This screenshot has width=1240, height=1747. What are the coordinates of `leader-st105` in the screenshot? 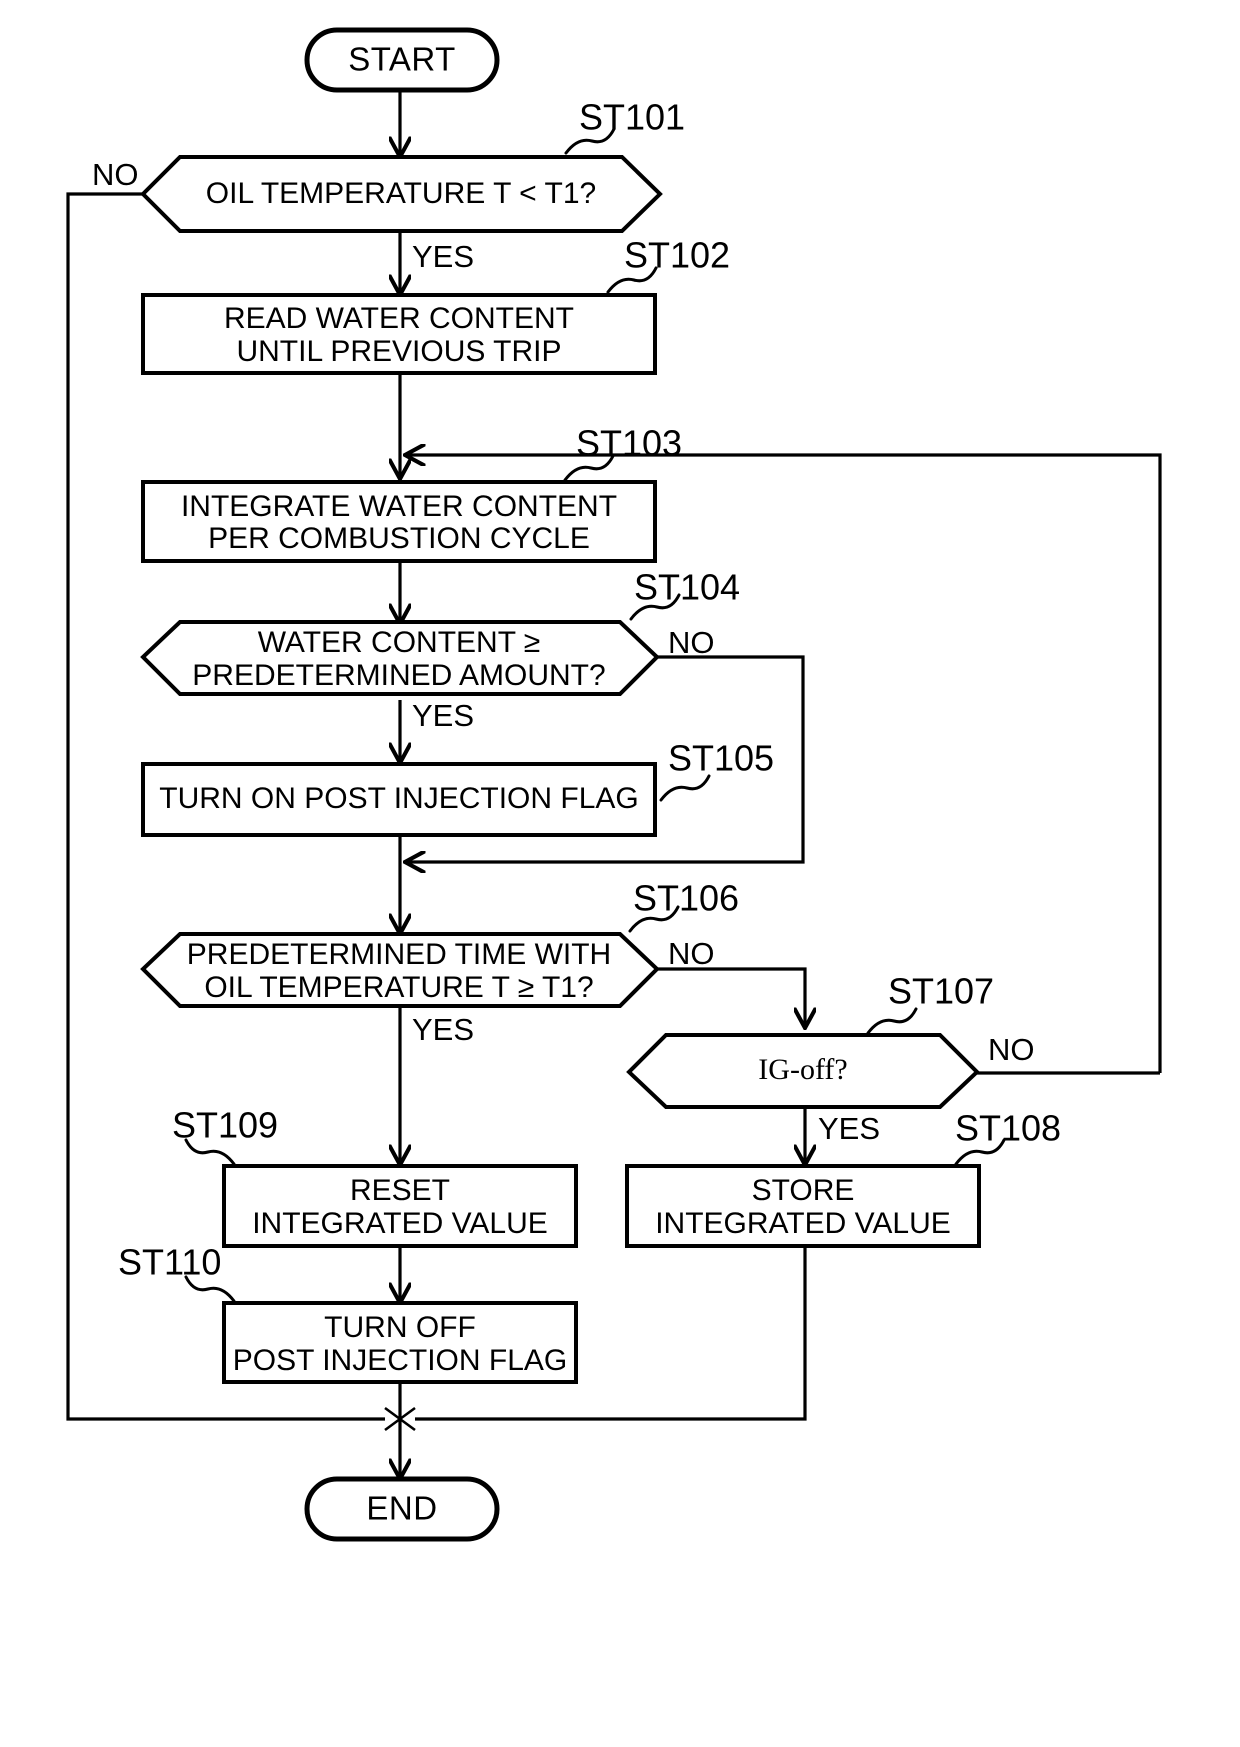 It's located at (685, 788).